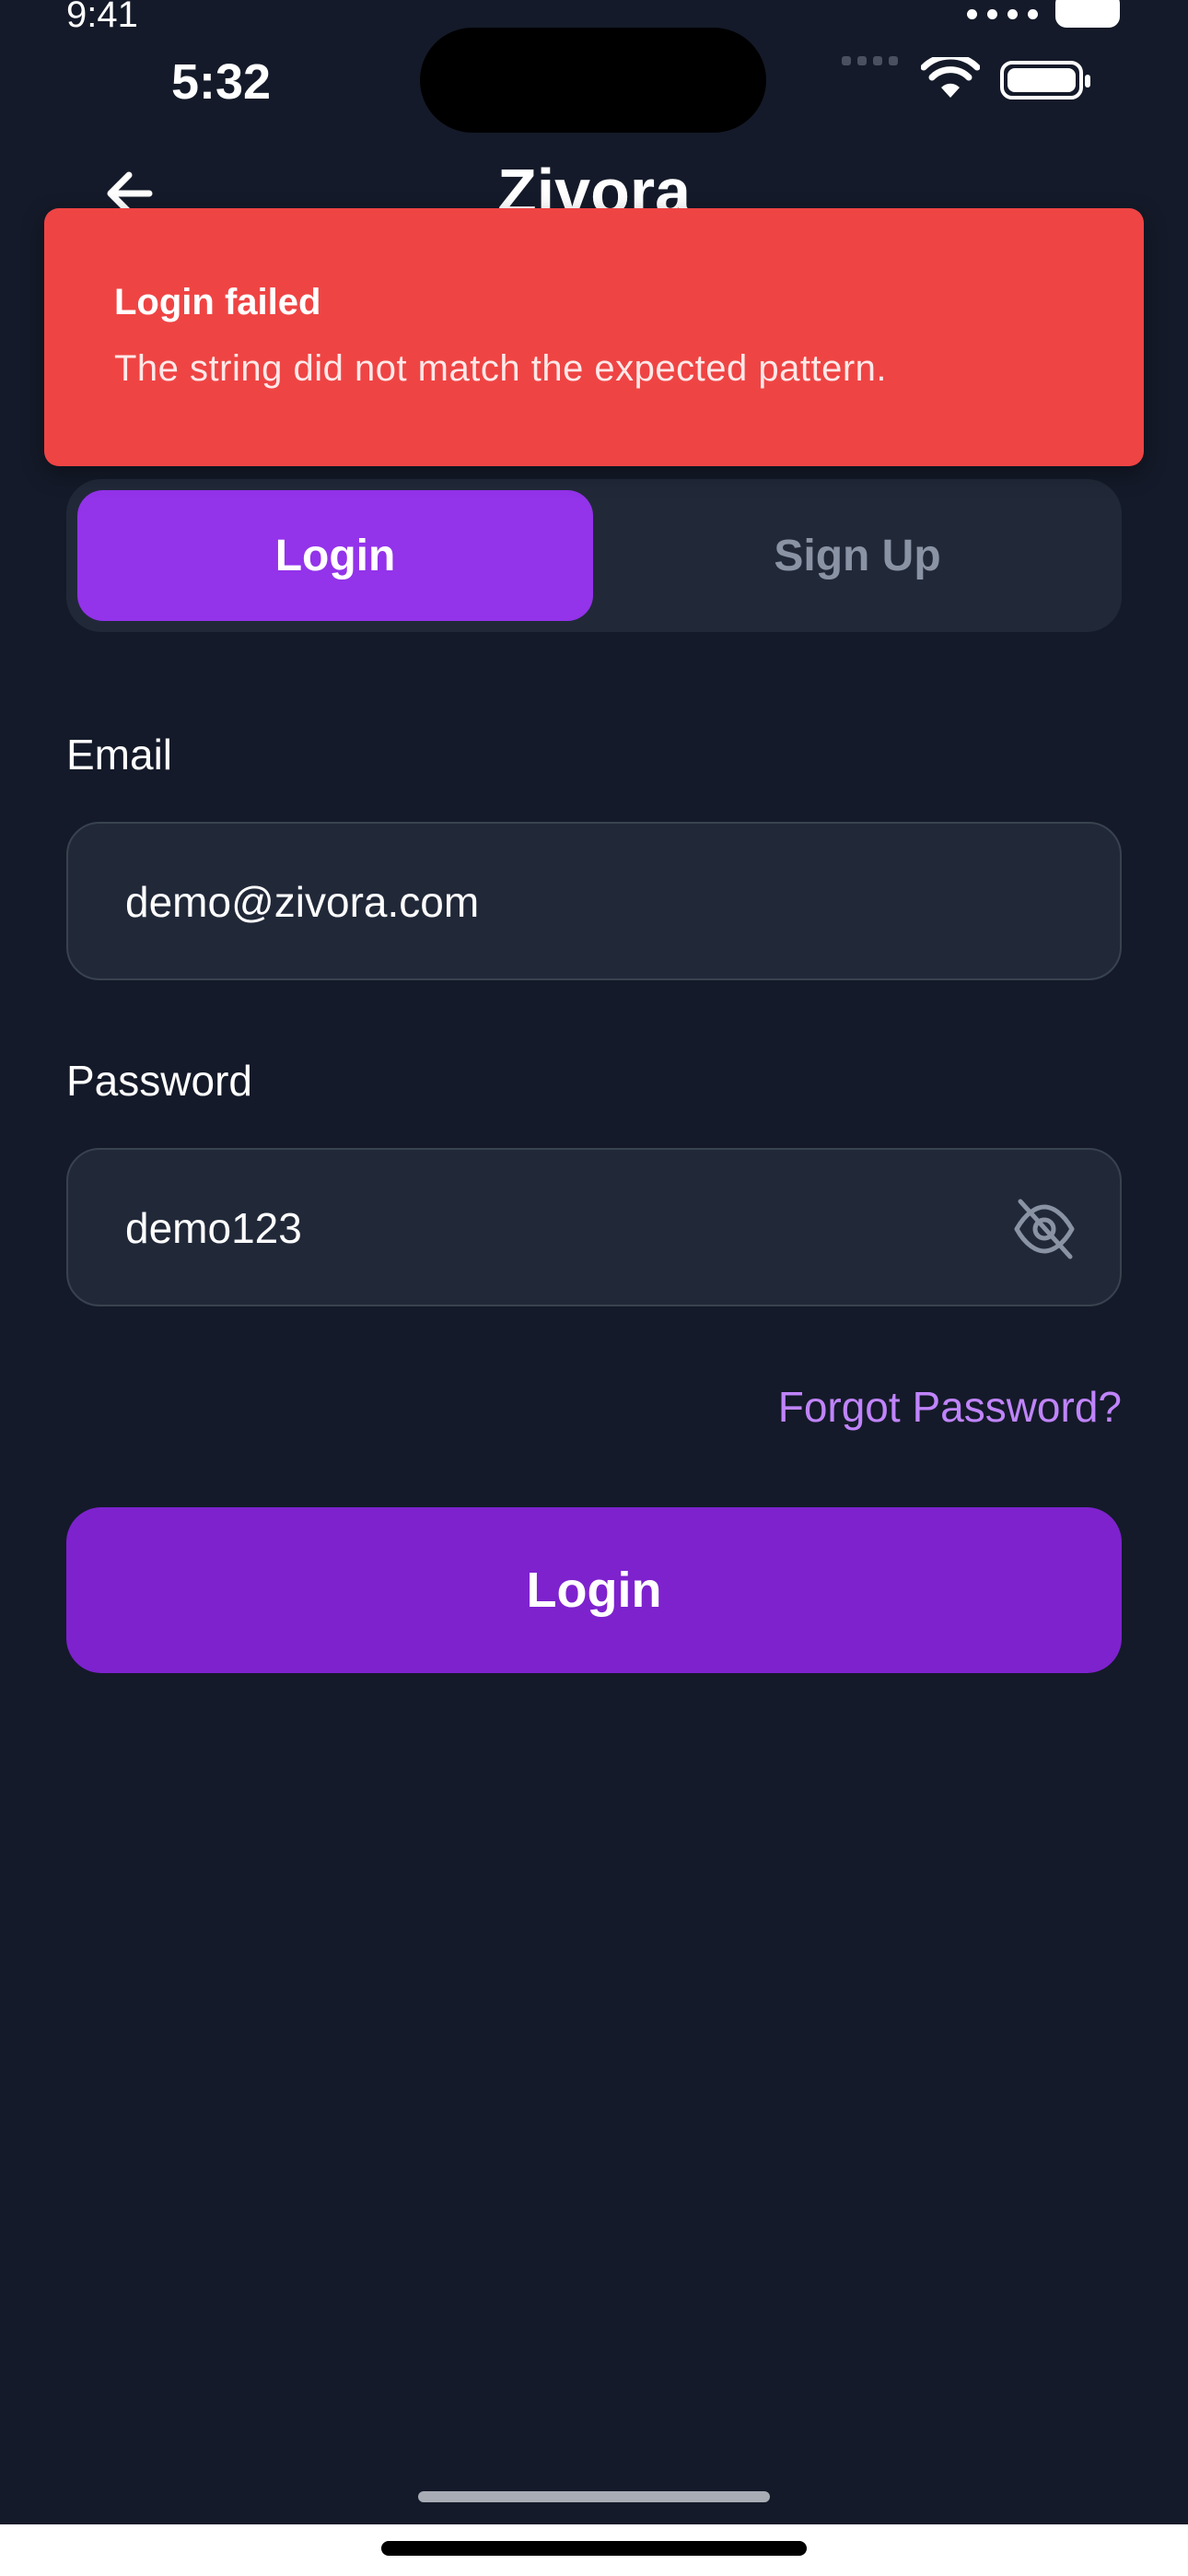 The width and height of the screenshot is (1188, 2576). Describe the element at coordinates (950, 1407) in the screenshot. I see `forgot-password-link: Forgot Password?` at that location.